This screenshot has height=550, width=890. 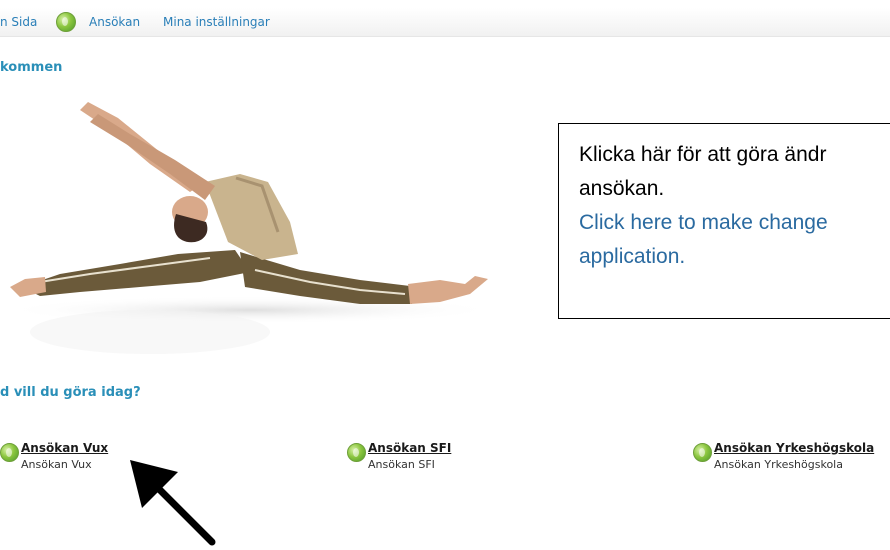 What do you see at coordinates (399, 456) in the screenshot?
I see `task-tile-sfi: Ansökan SFI Ansökan SFI` at bounding box center [399, 456].